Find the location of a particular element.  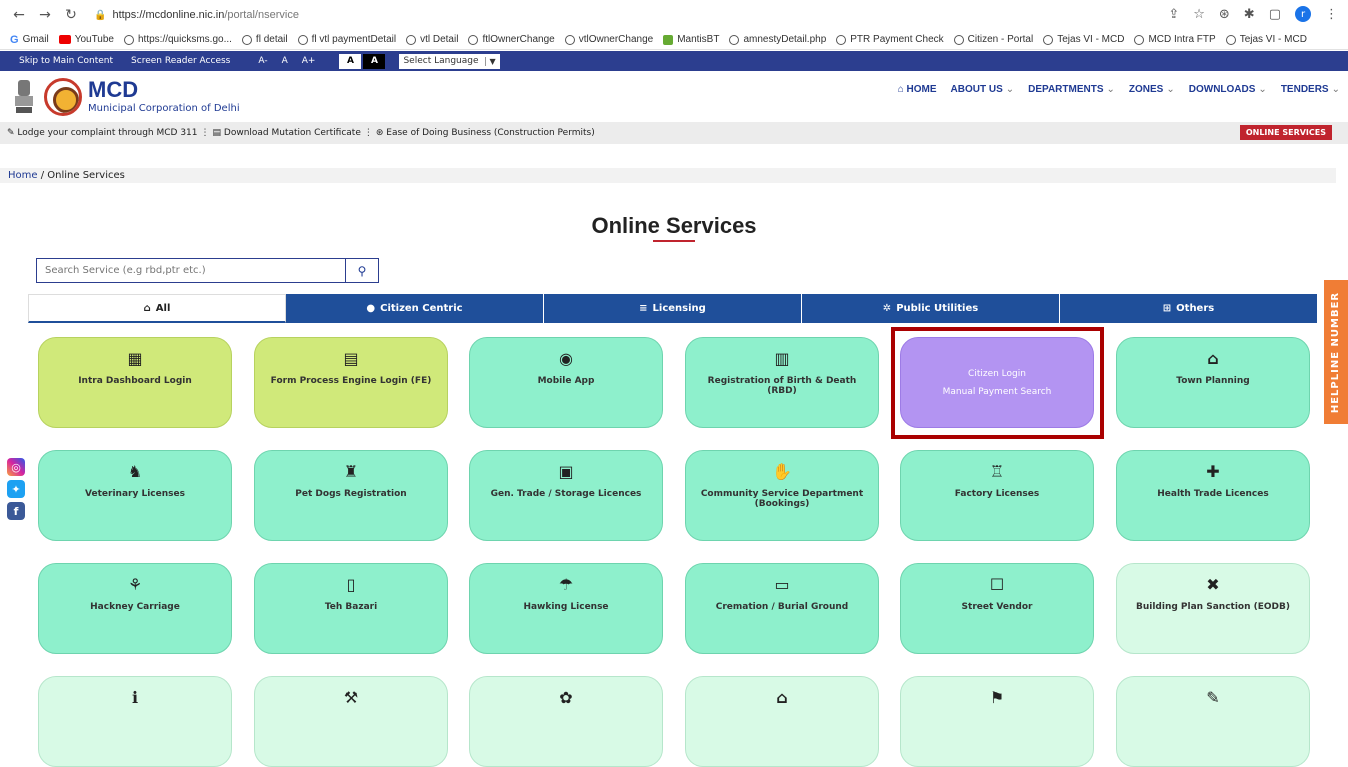

nav-tenders: TENDERS ⌄ is located at coordinates (1310, 89).